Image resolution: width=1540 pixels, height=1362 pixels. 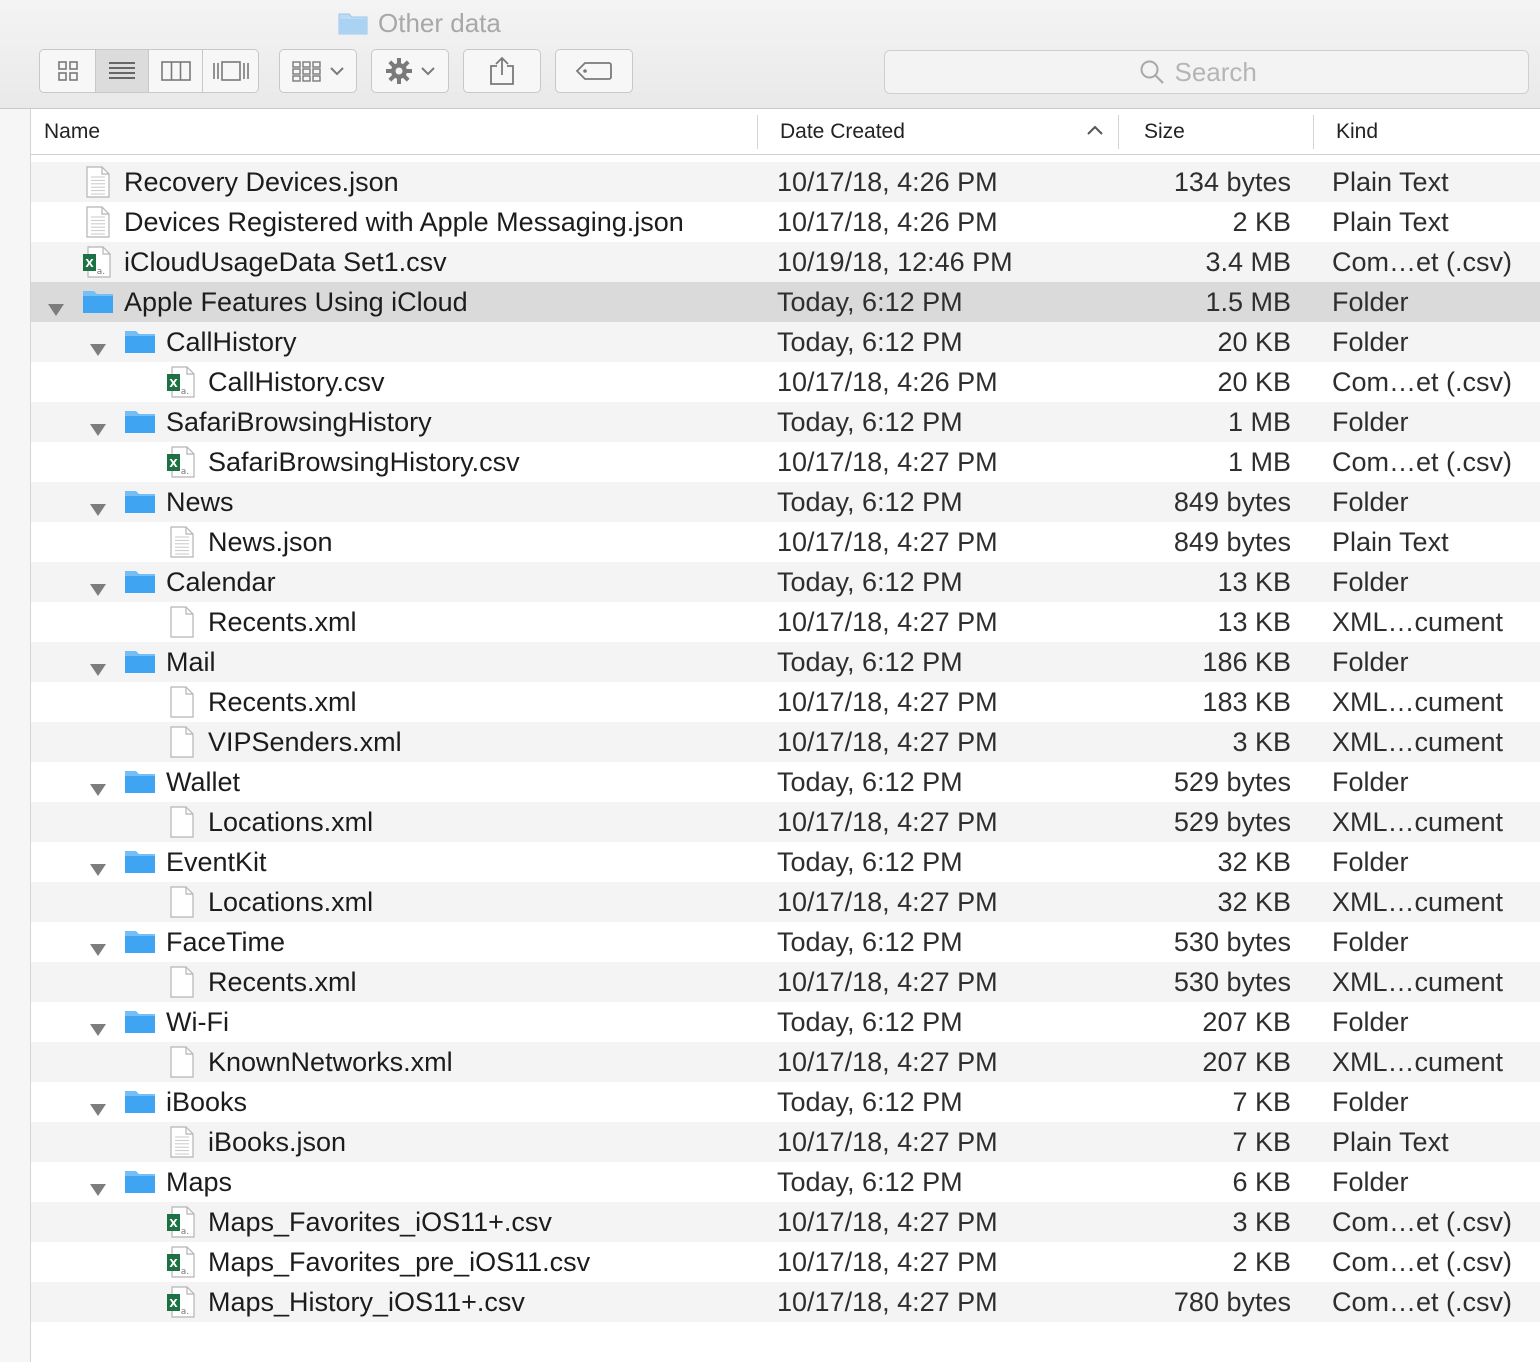 I want to click on icon-view-icon, so click(x=67, y=71).